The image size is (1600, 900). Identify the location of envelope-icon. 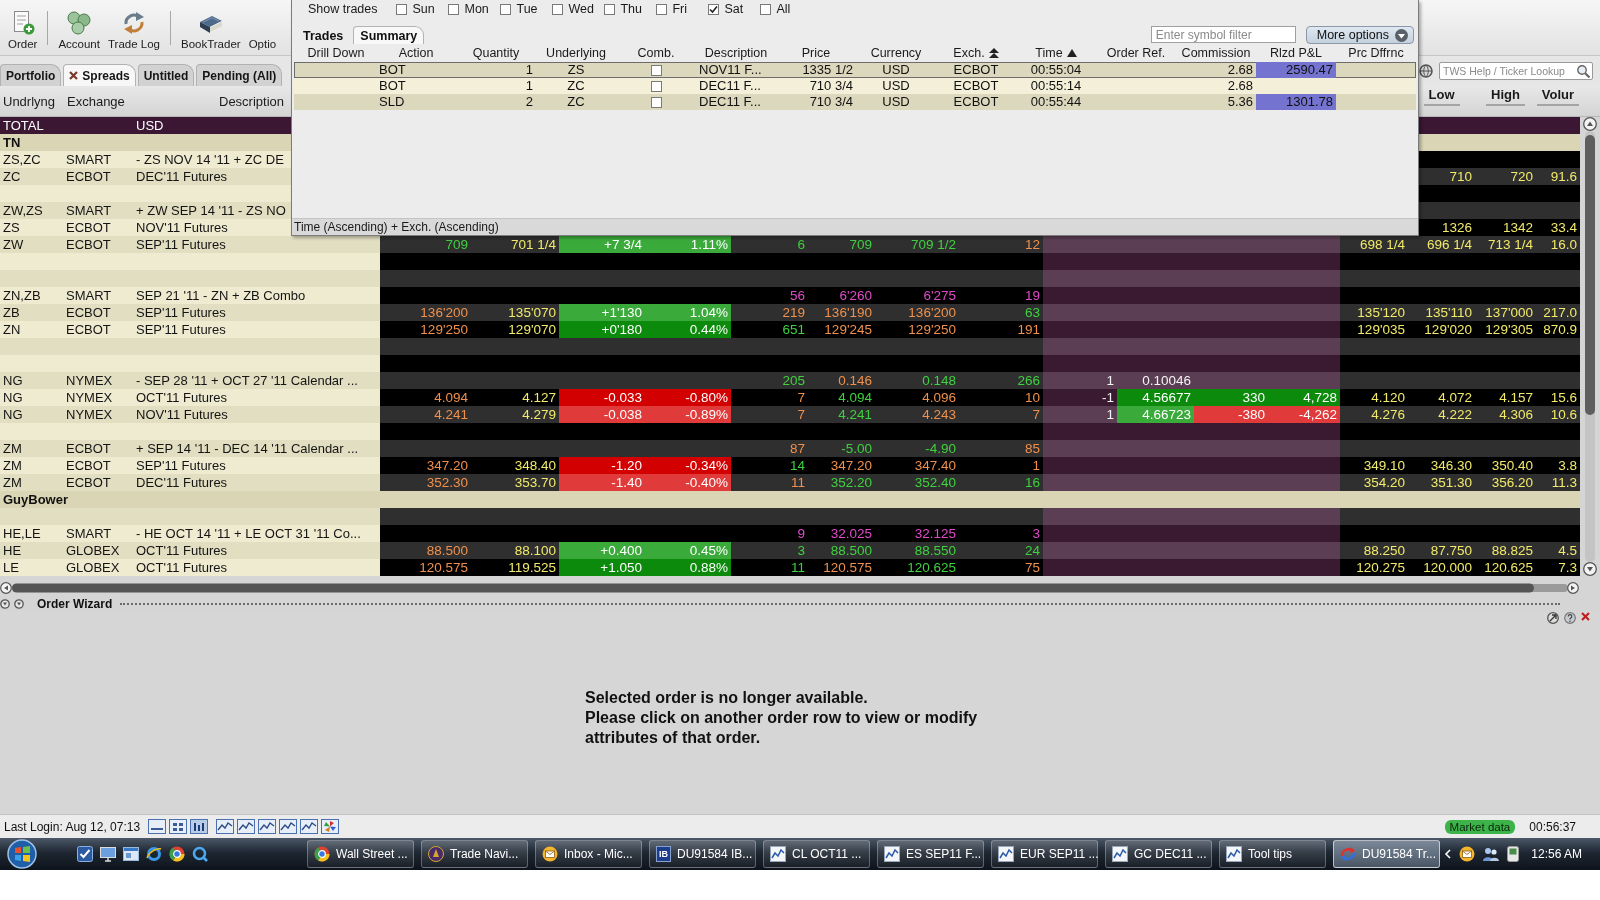
(1467, 854).